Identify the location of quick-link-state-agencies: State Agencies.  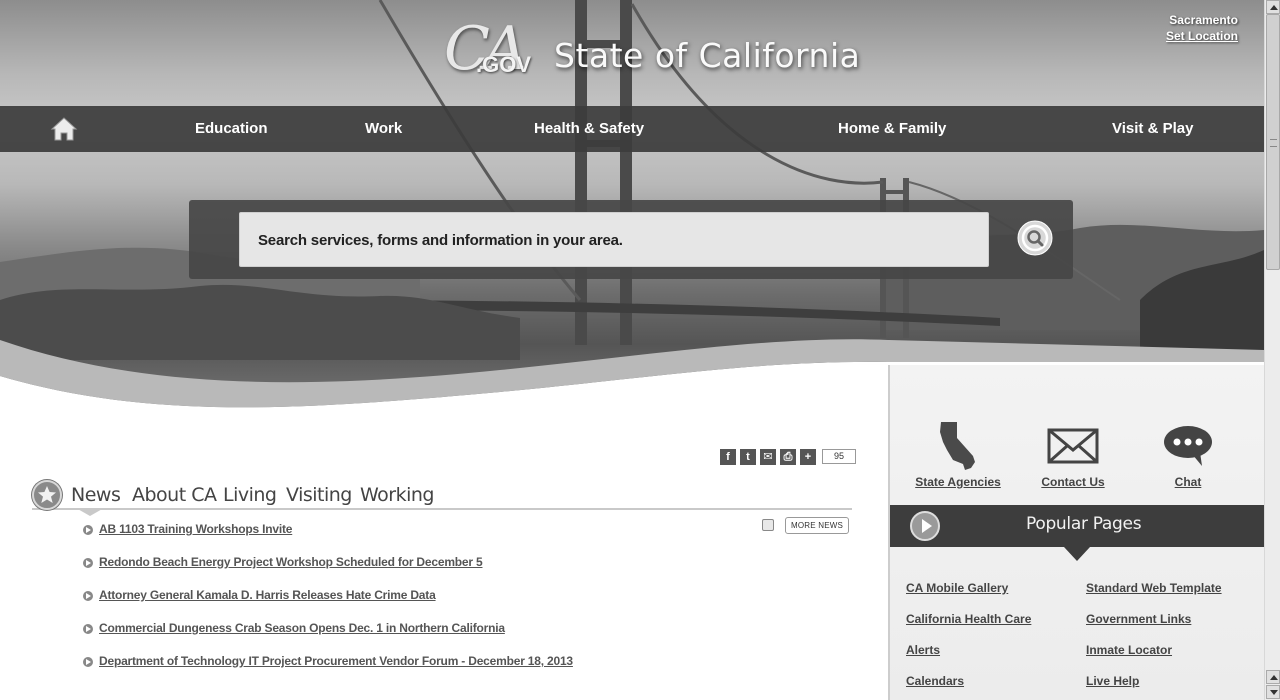
(958, 454).